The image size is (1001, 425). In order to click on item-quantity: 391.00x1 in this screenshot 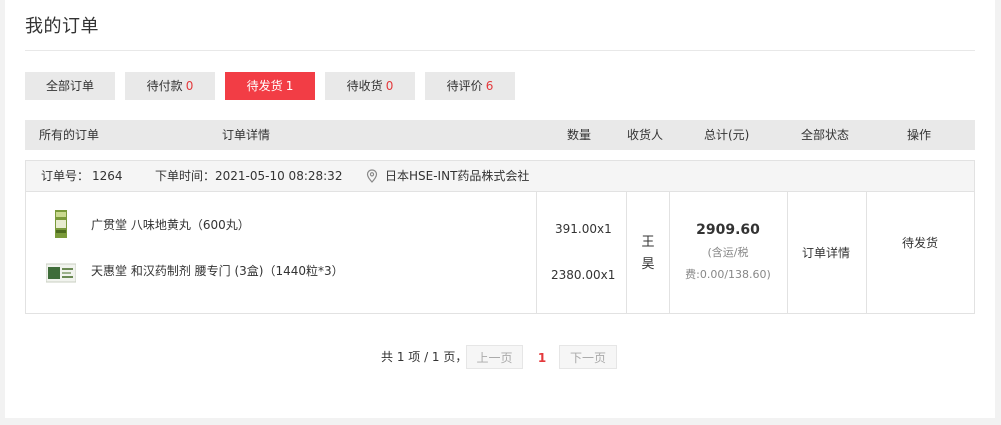, I will do `click(583, 229)`.